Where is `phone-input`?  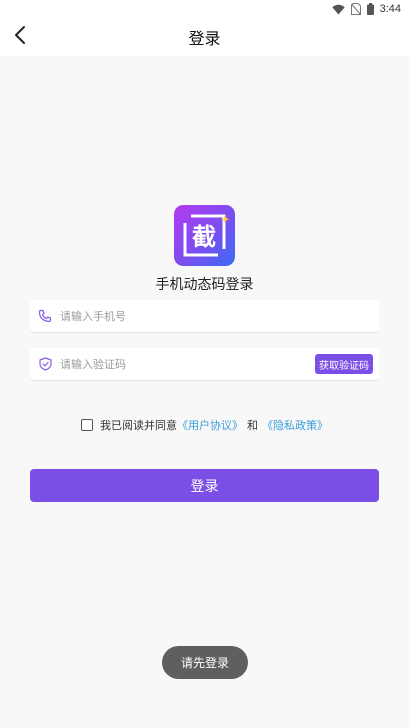
phone-input is located at coordinates (219, 316).